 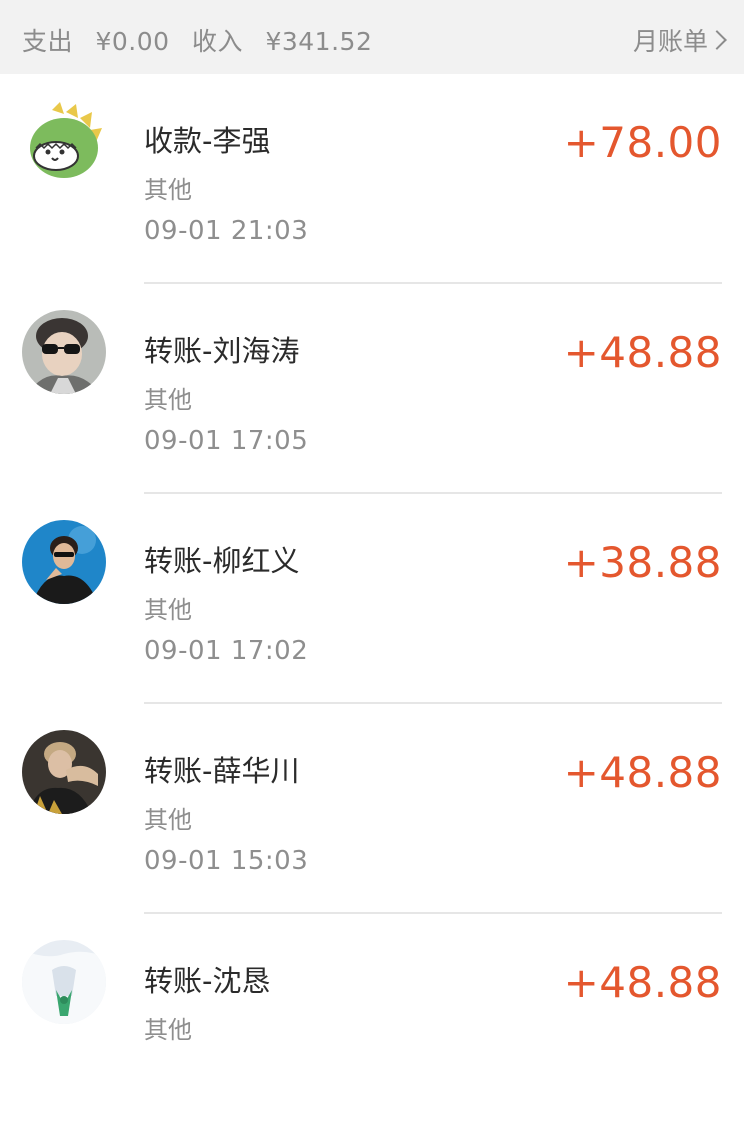 I want to click on transaction-time: 09-01 17:02, so click(x=226, y=651).